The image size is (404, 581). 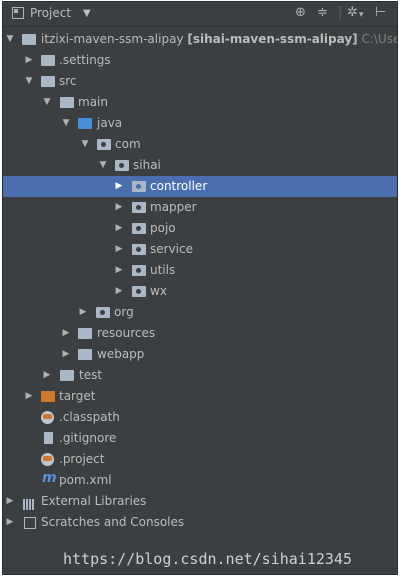 I want to click on tree-node-label: controller, so click(x=179, y=186).